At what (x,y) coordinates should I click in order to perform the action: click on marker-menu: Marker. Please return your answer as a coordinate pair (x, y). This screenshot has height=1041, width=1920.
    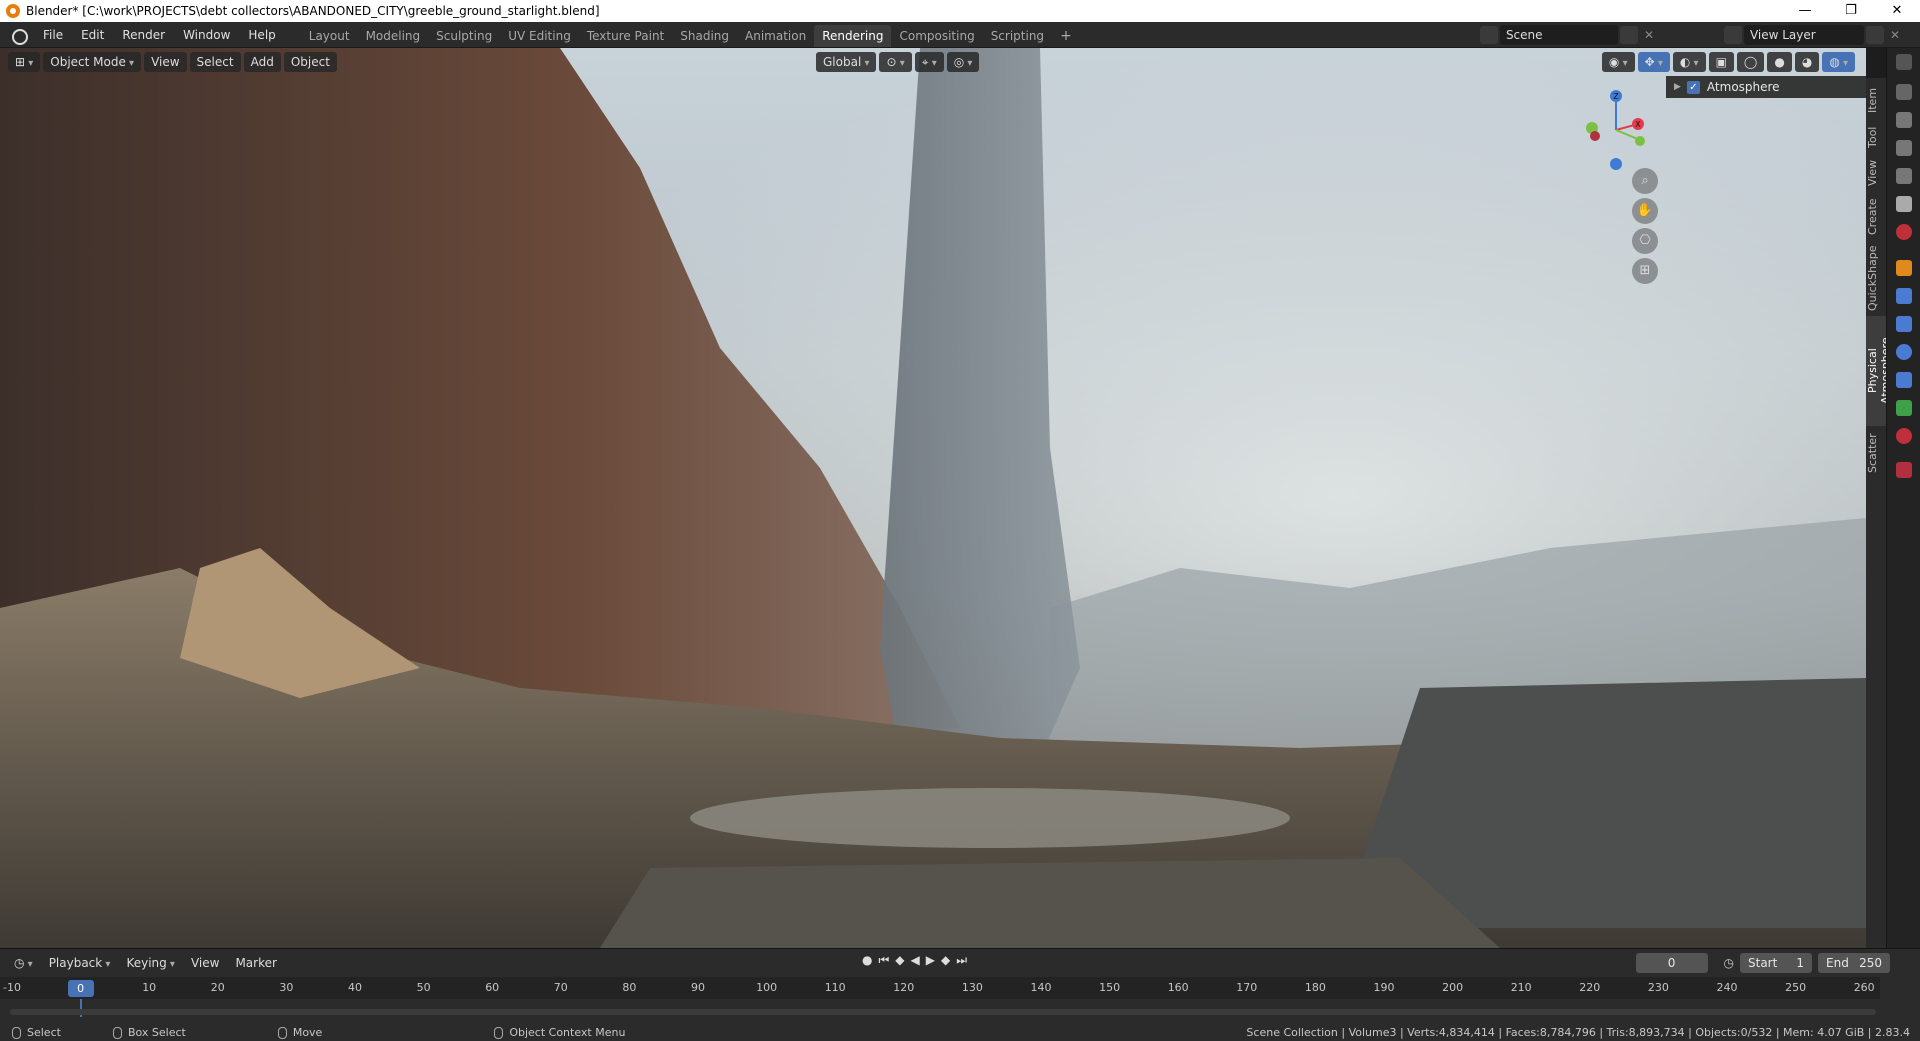
    Looking at the image, I should click on (255, 963).